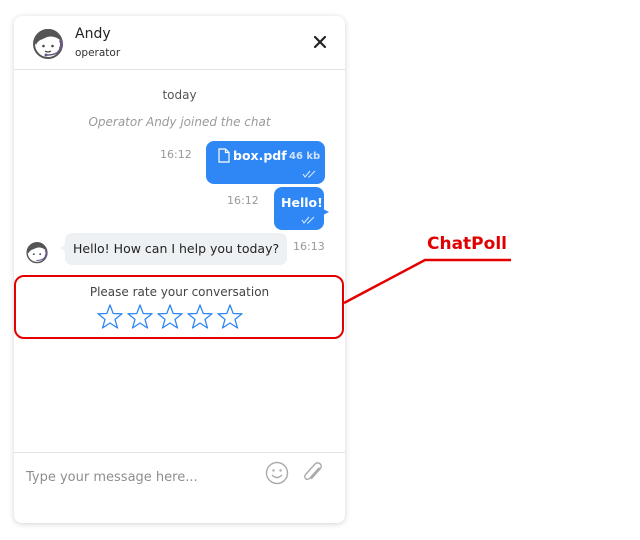 This screenshot has width=640, height=540. I want to click on message-text: Hello!, so click(302, 202).